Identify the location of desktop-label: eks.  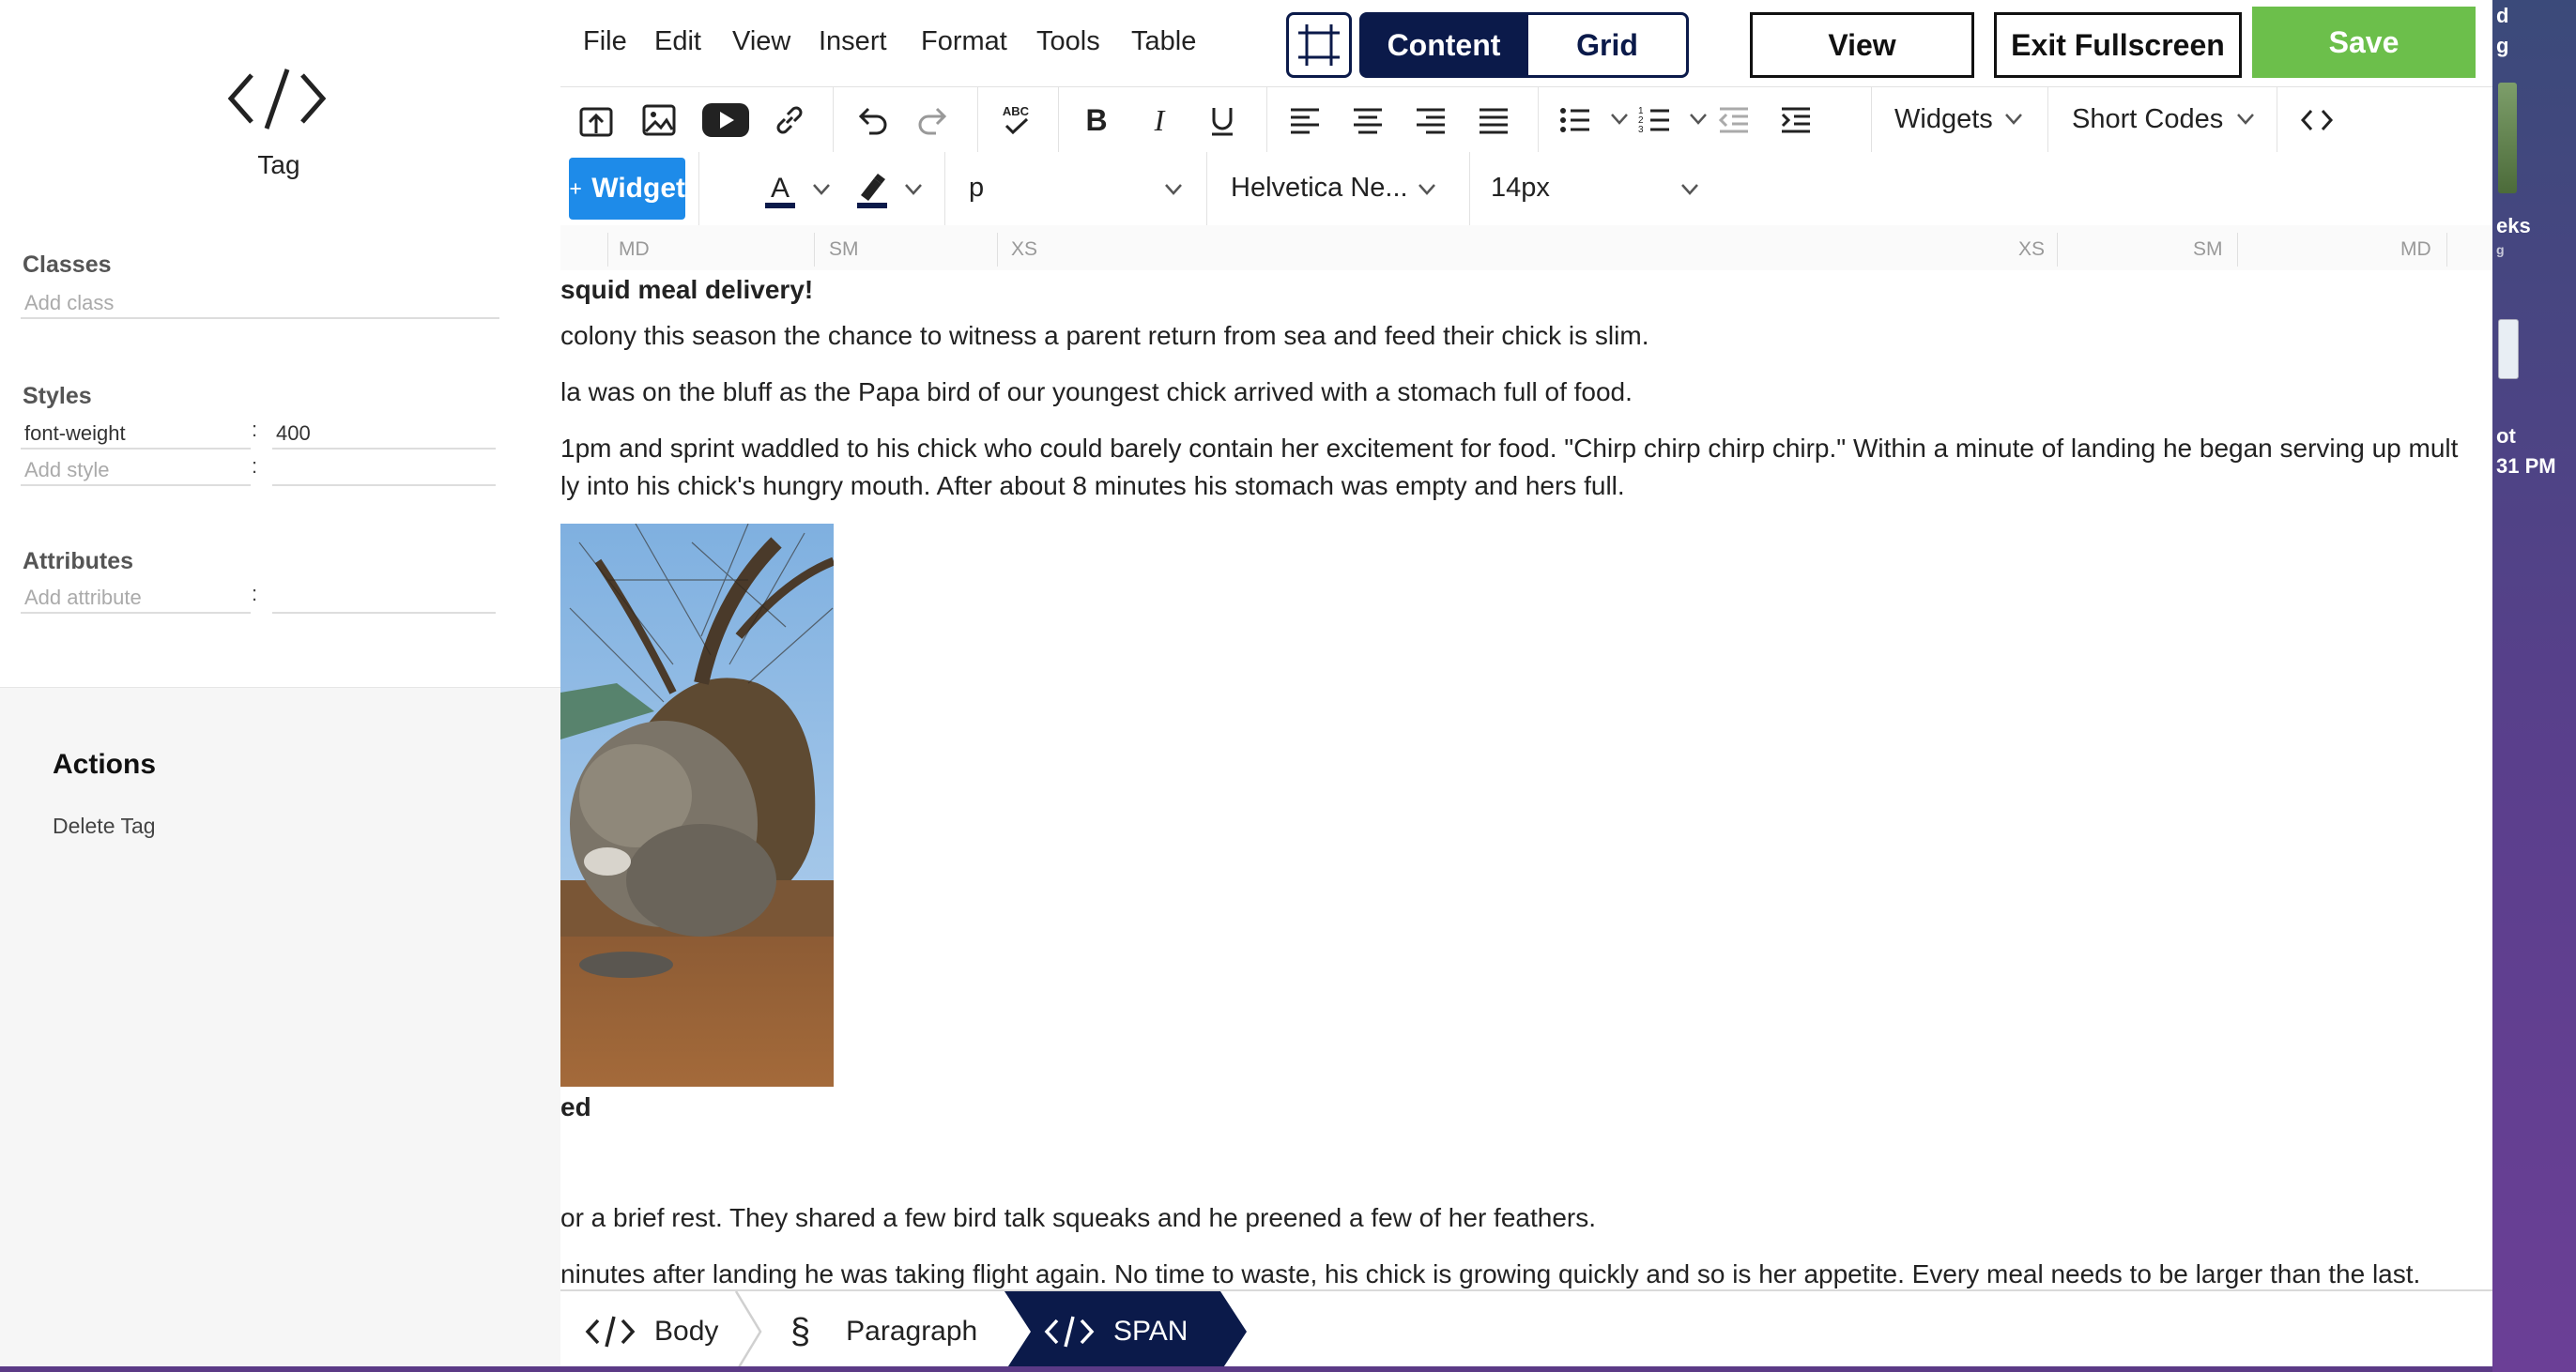
(2514, 225).